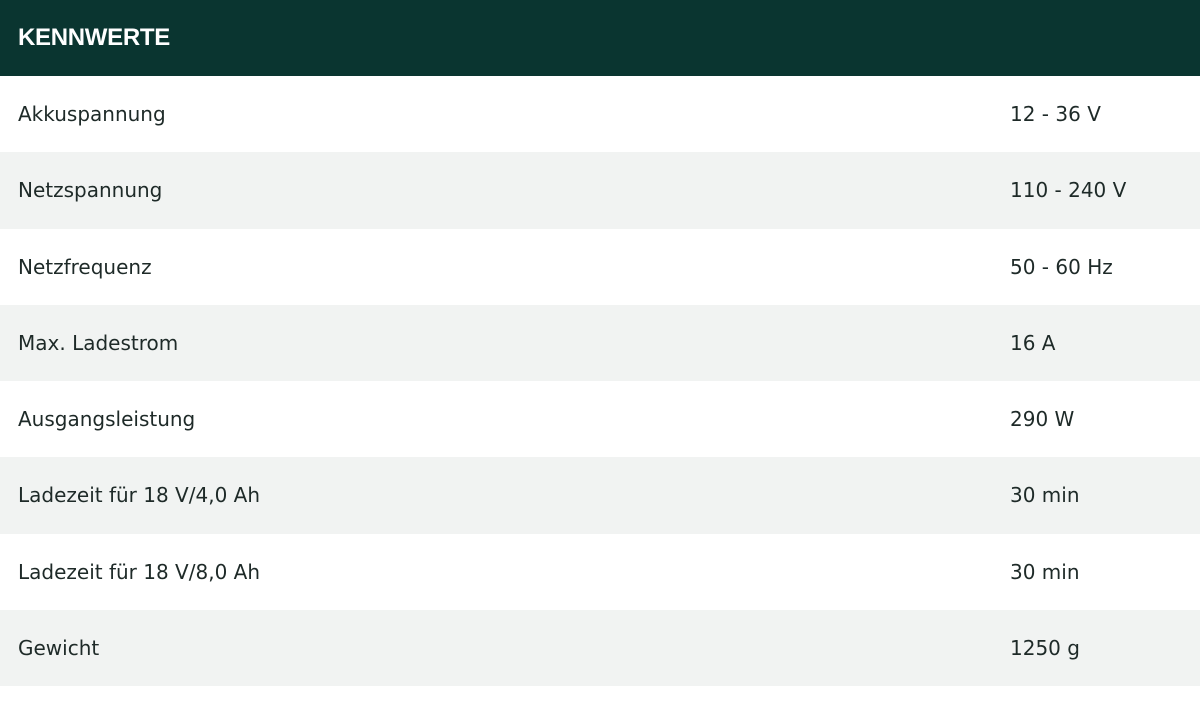 The image size is (1200, 715). Describe the element at coordinates (107, 419) in the screenshot. I see `spec-label: Ausgangsleistung` at that location.